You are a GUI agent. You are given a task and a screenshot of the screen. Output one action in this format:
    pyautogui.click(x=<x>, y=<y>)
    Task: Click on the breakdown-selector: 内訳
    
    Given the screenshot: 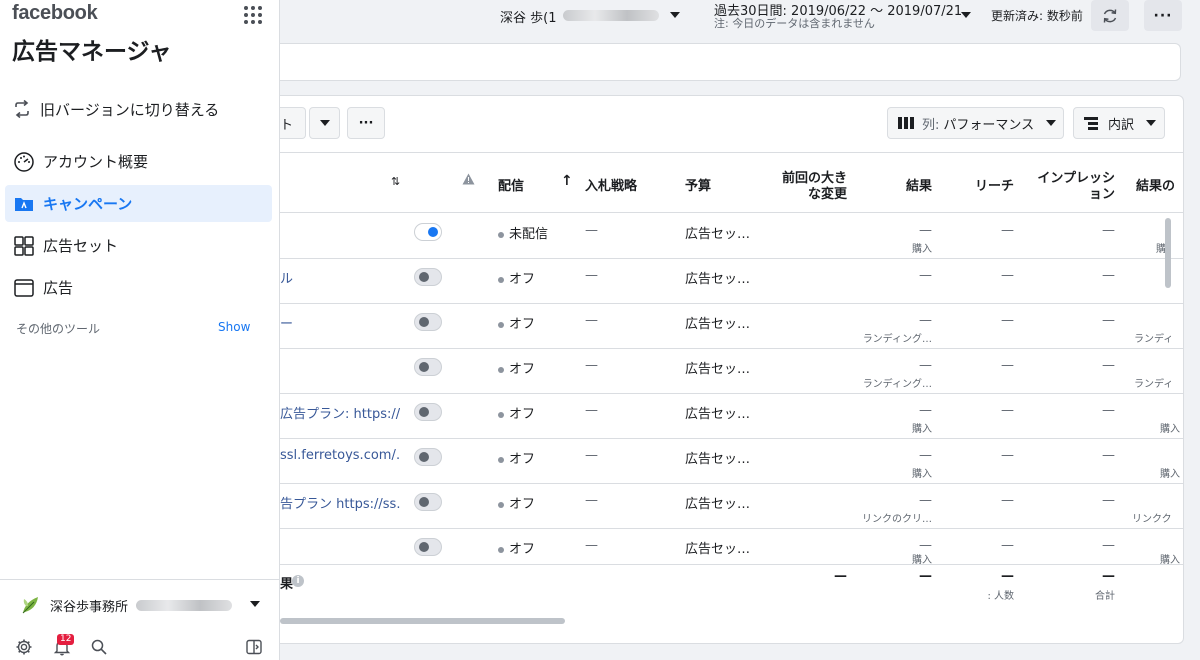 What is the action you would take?
    pyautogui.click(x=1119, y=123)
    